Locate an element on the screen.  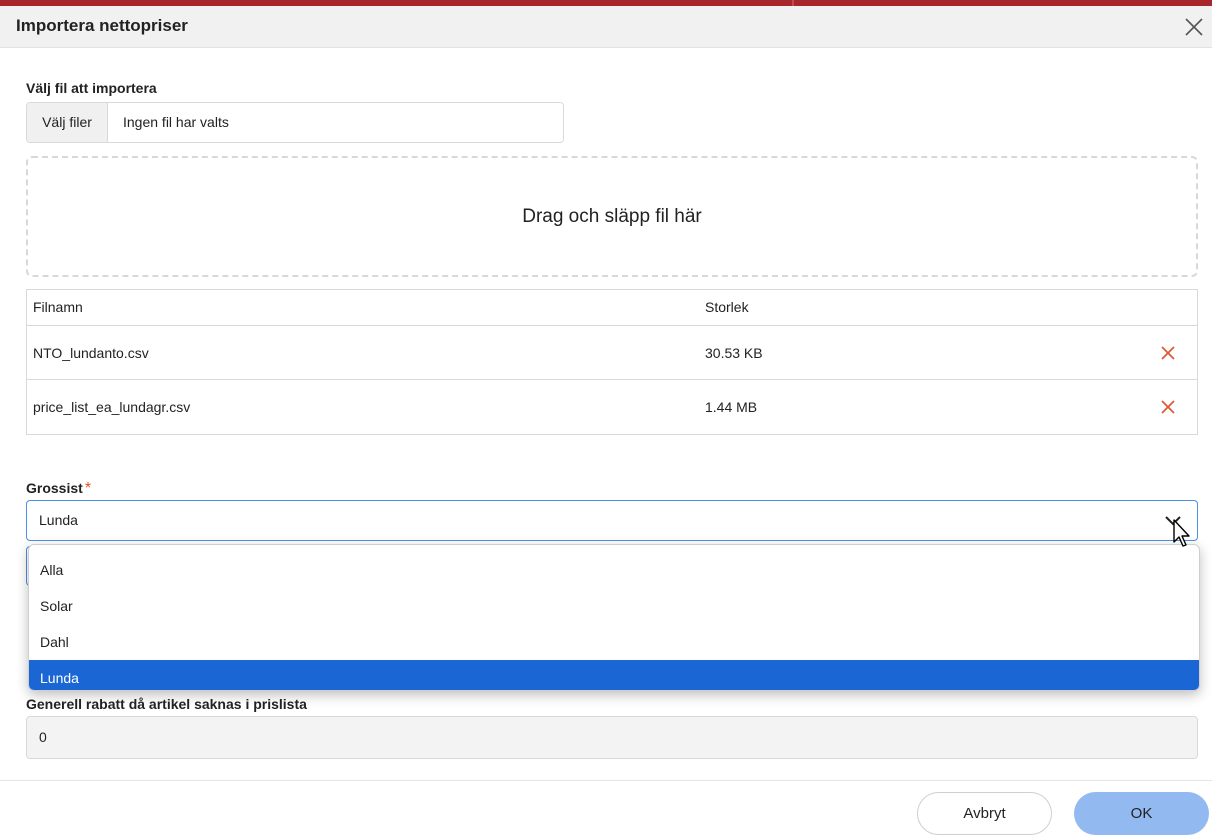
file-picker-label: Välj fil att importera is located at coordinates (91, 88).